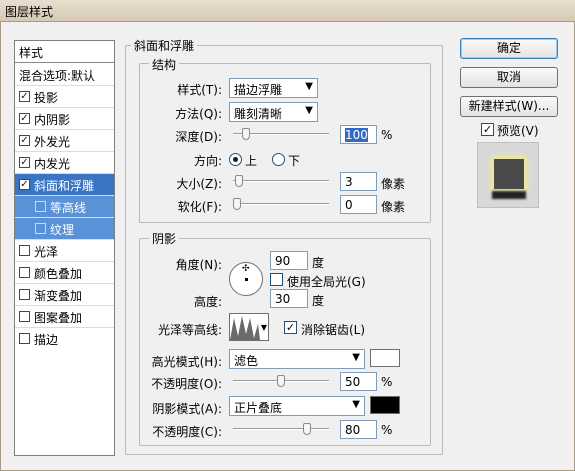  I want to click on highlight-opacity-thumb, so click(281, 381).